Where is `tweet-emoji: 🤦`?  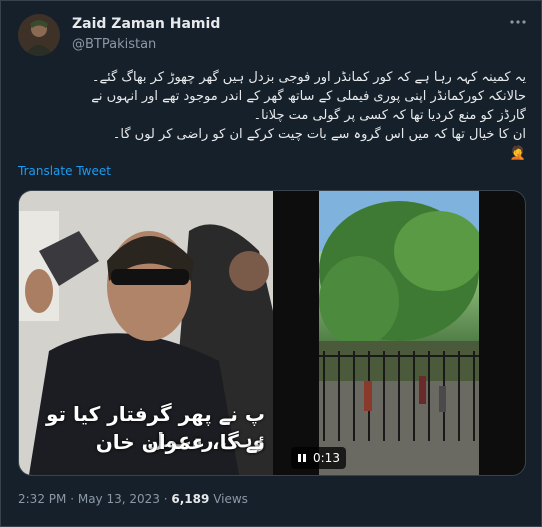
tweet-emoji: 🤦 is located at coordinates (517, 153).